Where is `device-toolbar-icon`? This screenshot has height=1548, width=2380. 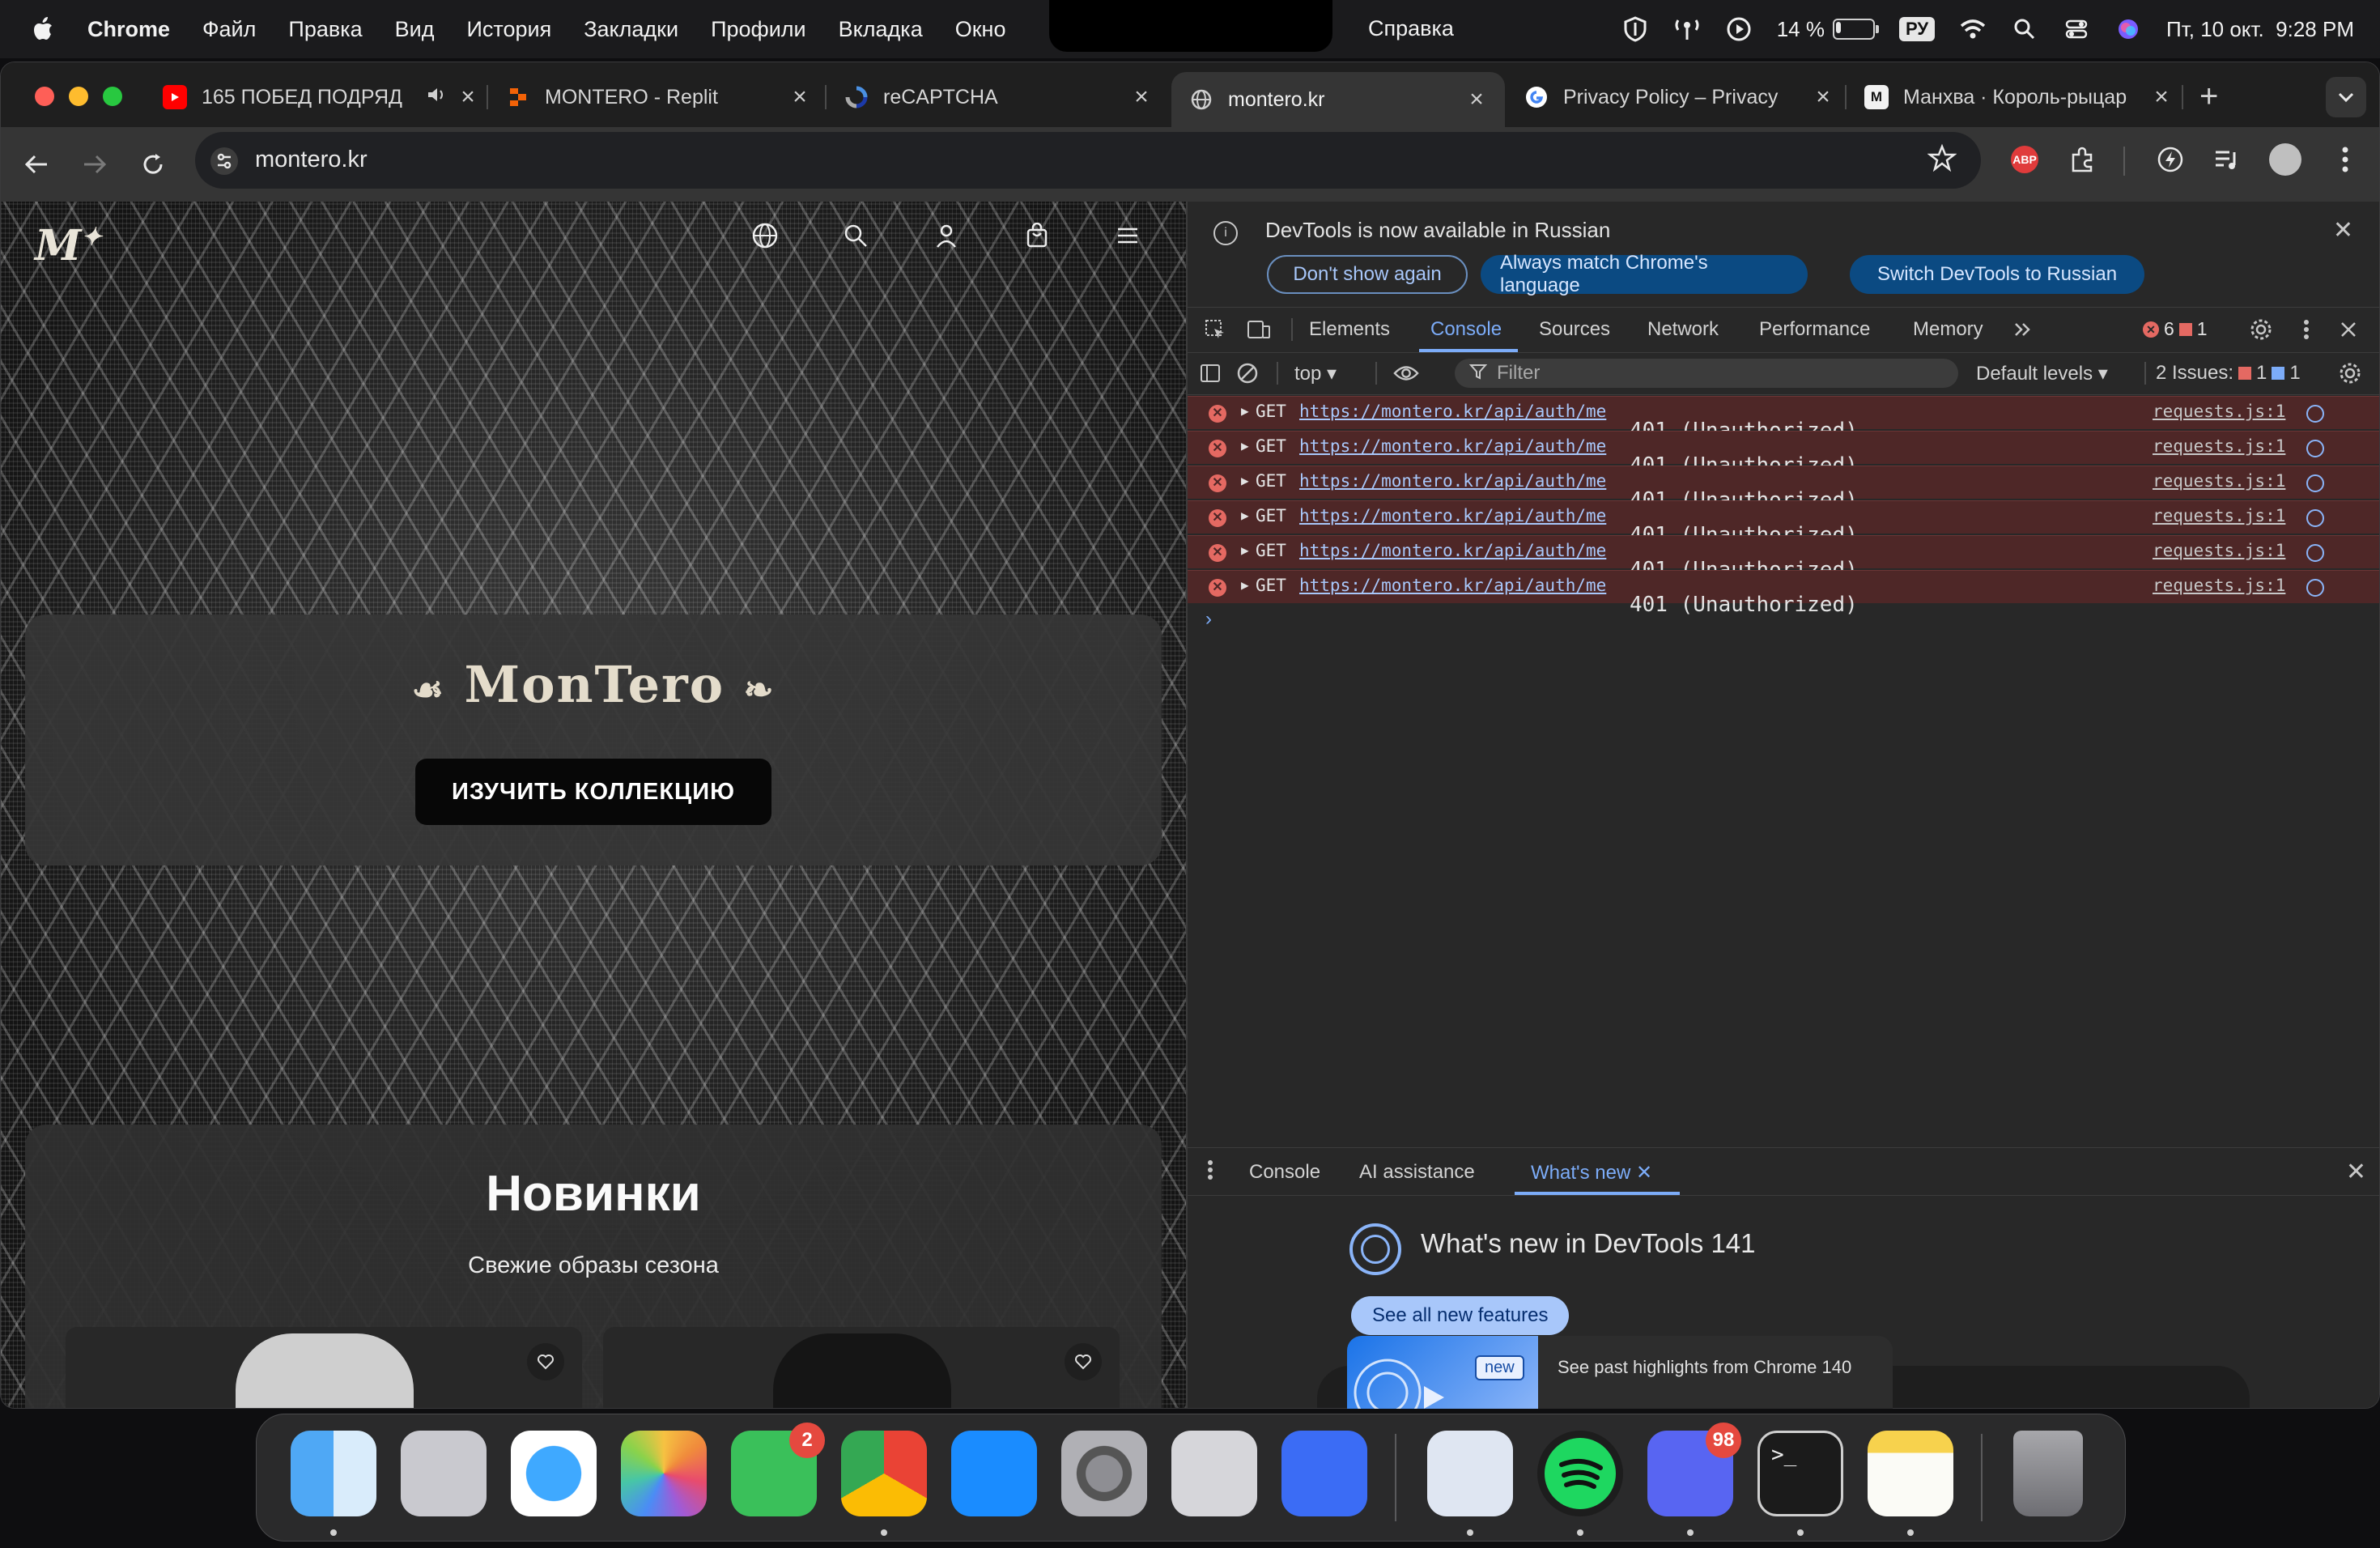
device-toolbar-icon is located at coordinates (1259, 329).